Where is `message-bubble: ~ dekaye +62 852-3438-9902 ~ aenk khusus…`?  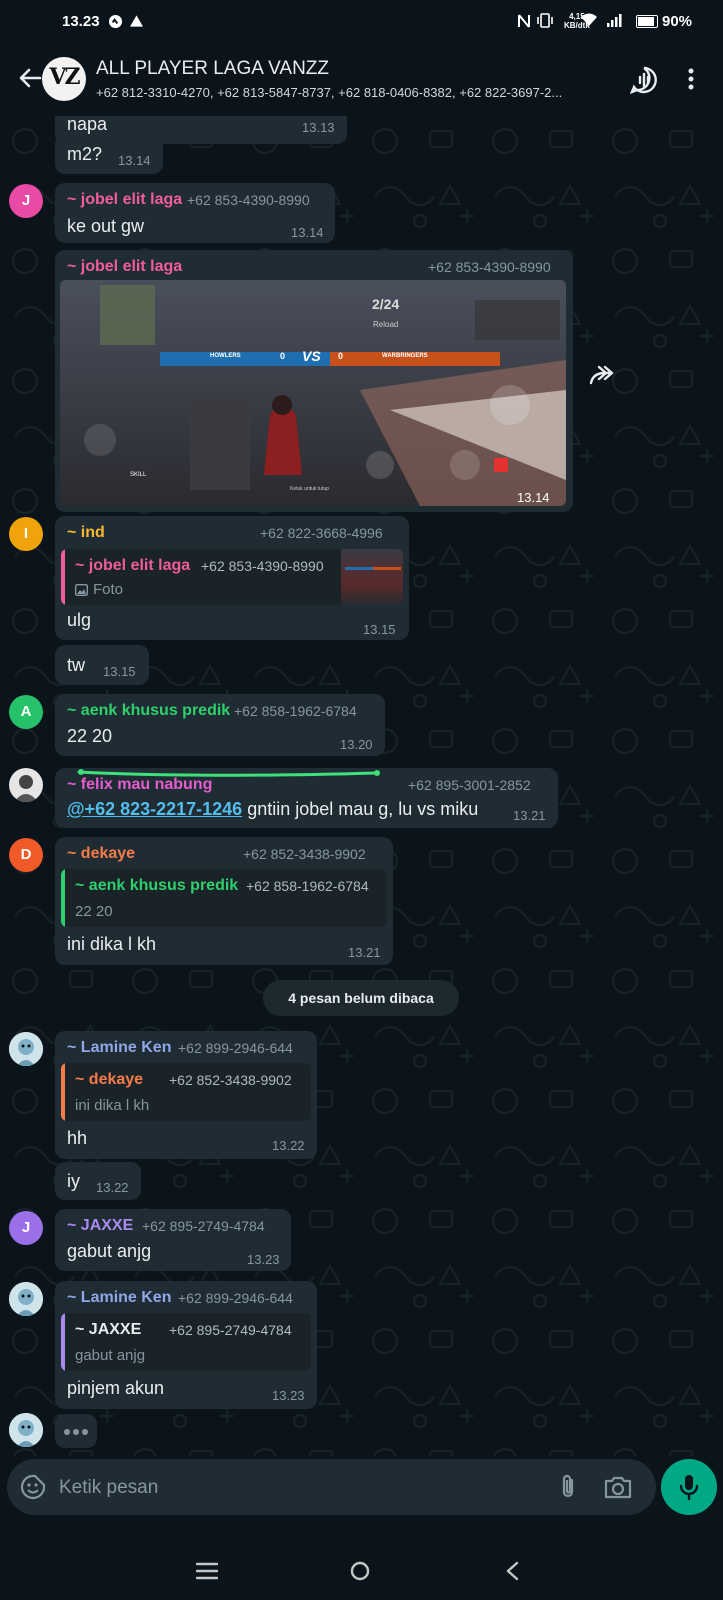
message-bubble: ~ dekaye +62 852-3438-9902 ~ aenk khusus… is located at coordinates (224, 901).